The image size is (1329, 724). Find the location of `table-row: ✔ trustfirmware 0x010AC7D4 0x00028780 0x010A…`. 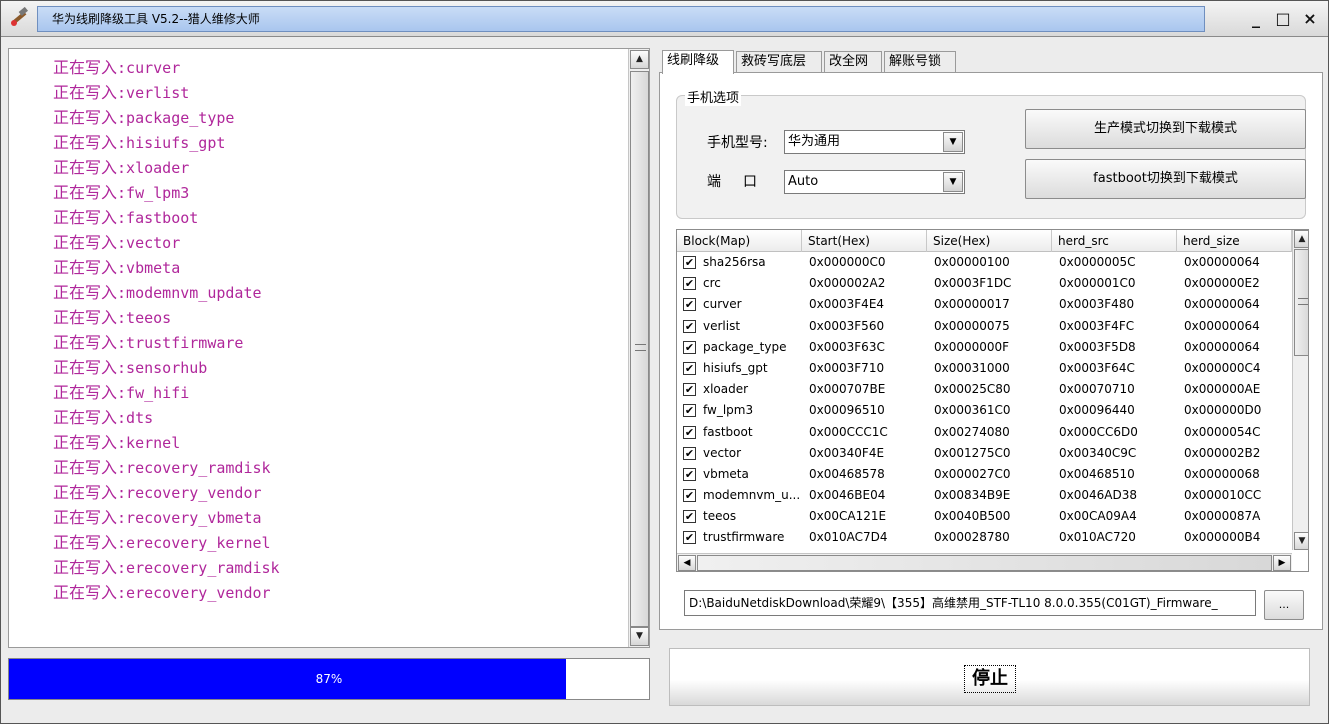

table-row: ✔ trustfirmware 0x010AC7D4 0x00028780 0x010A… is located at coordinates (984, 537).